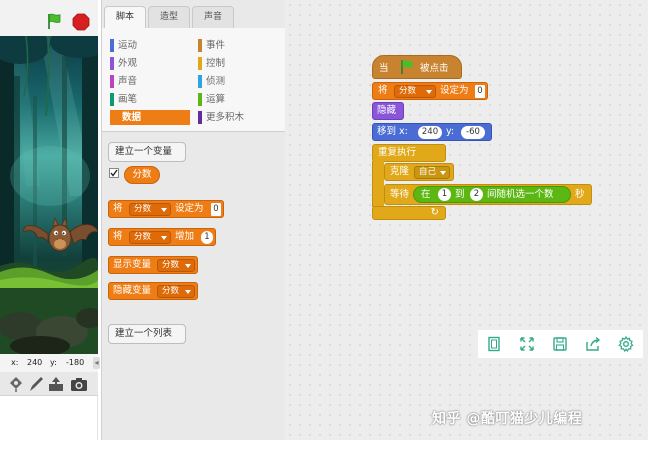 The height and width of the screenshot is (449, 648). What do you see at coordinates (147, 334) in the screenshot?
I see `make-list-button: 建立一个列表` at bounding box center [147, 334].